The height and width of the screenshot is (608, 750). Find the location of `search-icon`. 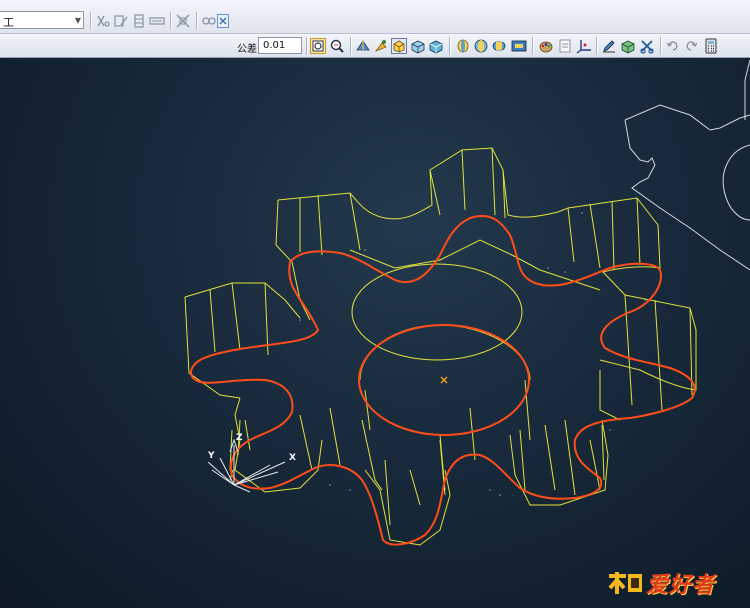

search-icon is located at coordinates (337, 46).